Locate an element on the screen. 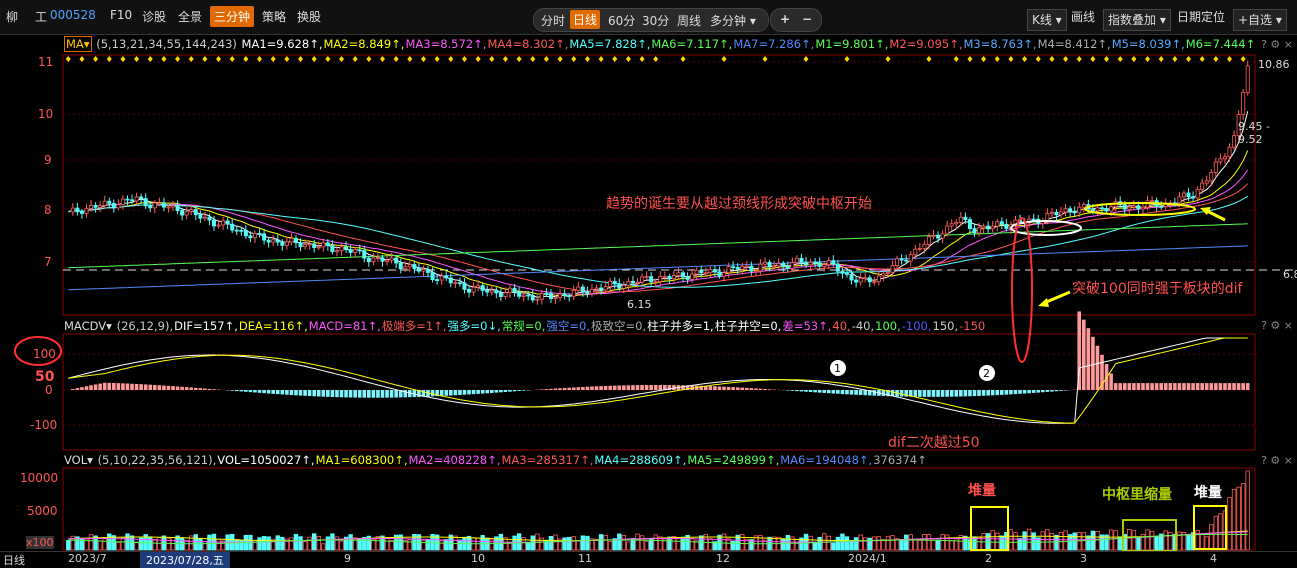  strategy-button: 策略 is located at coordinates (274, 16).